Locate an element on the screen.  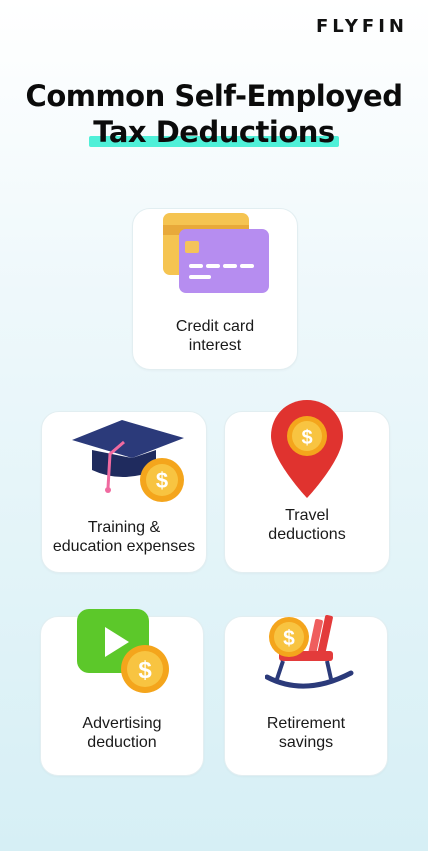
card-travel-deductions: $ Travel deductions is located at coordinates (307, 486).